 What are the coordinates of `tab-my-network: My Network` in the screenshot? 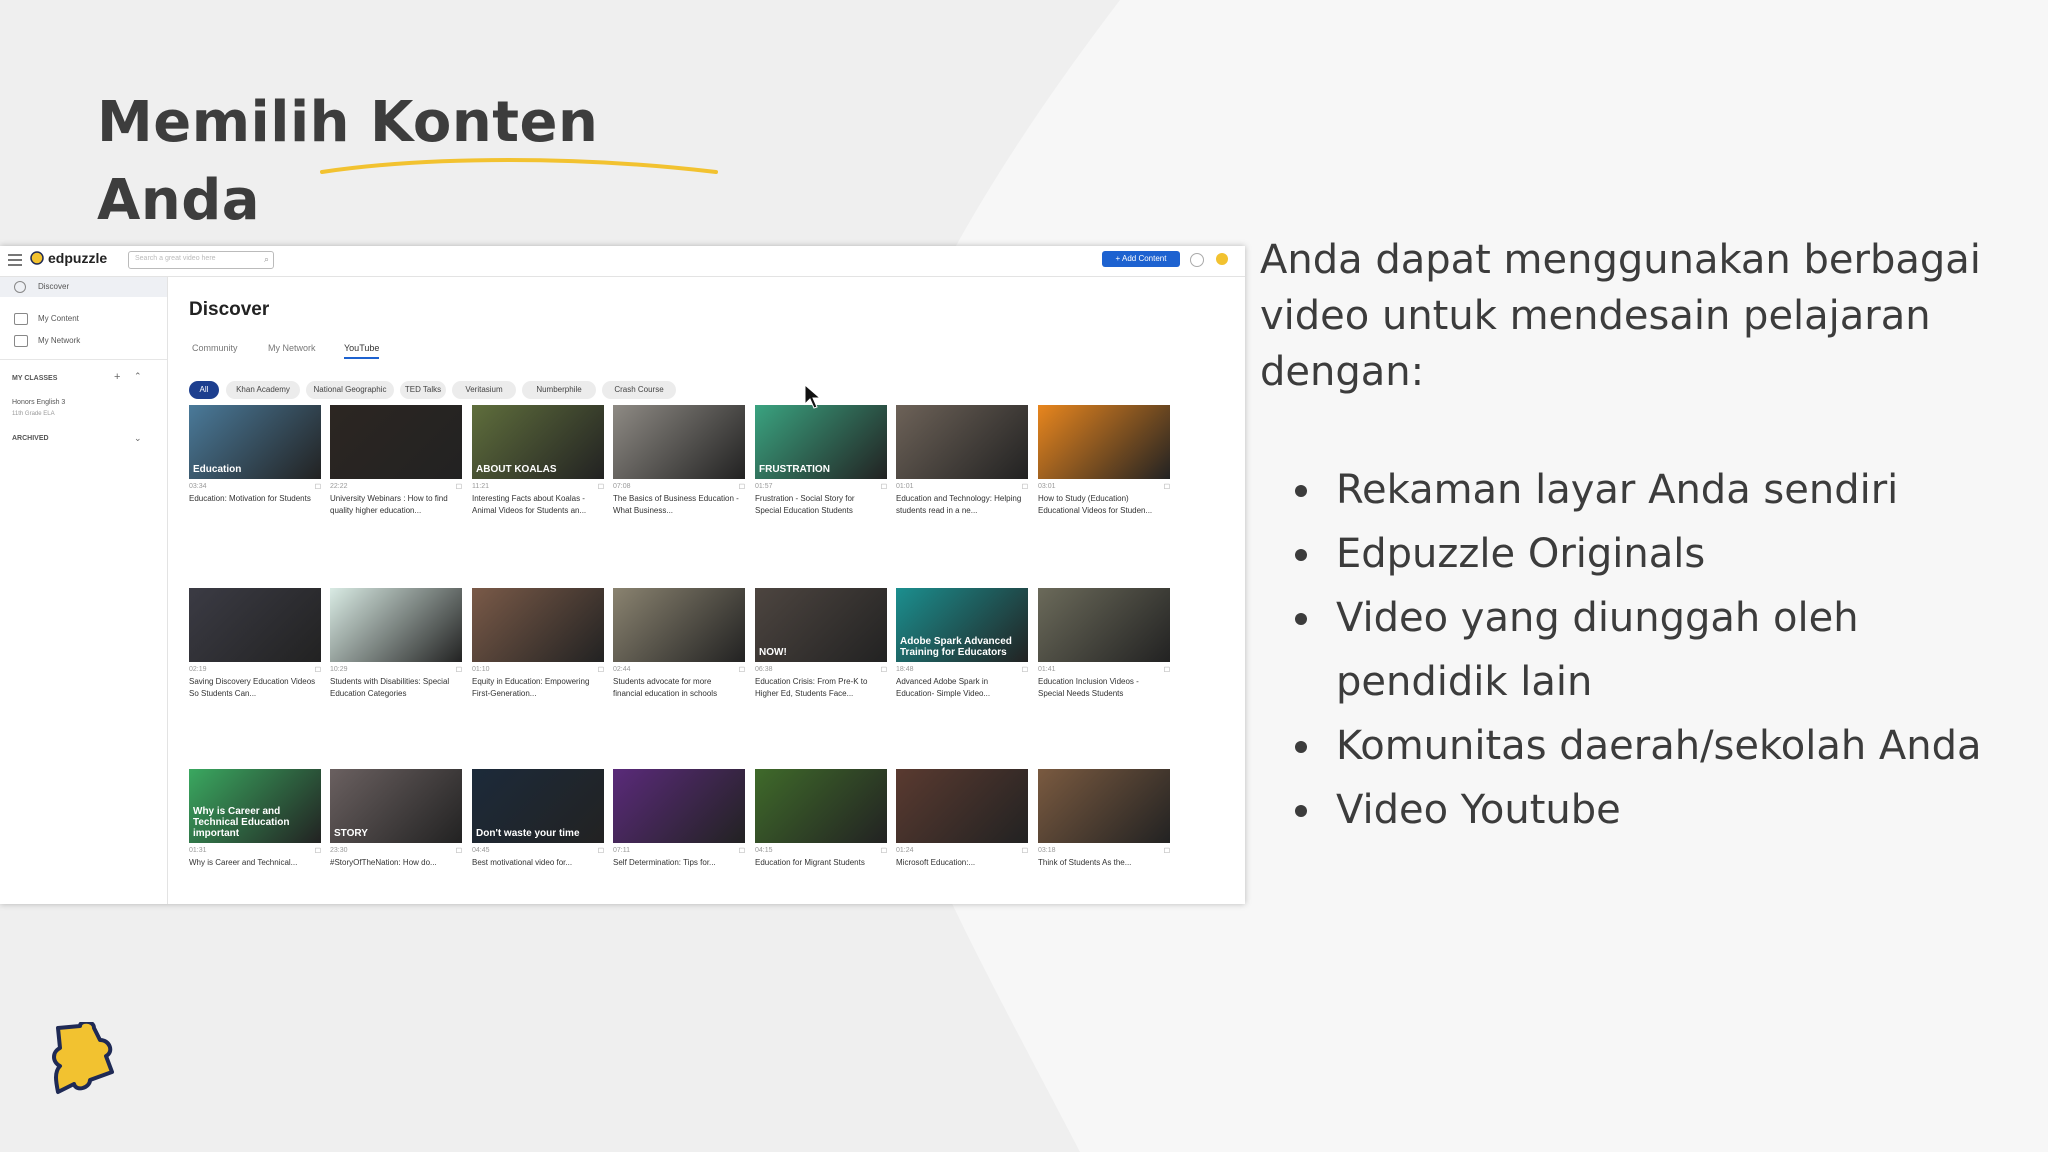 It's located at (292, 348).